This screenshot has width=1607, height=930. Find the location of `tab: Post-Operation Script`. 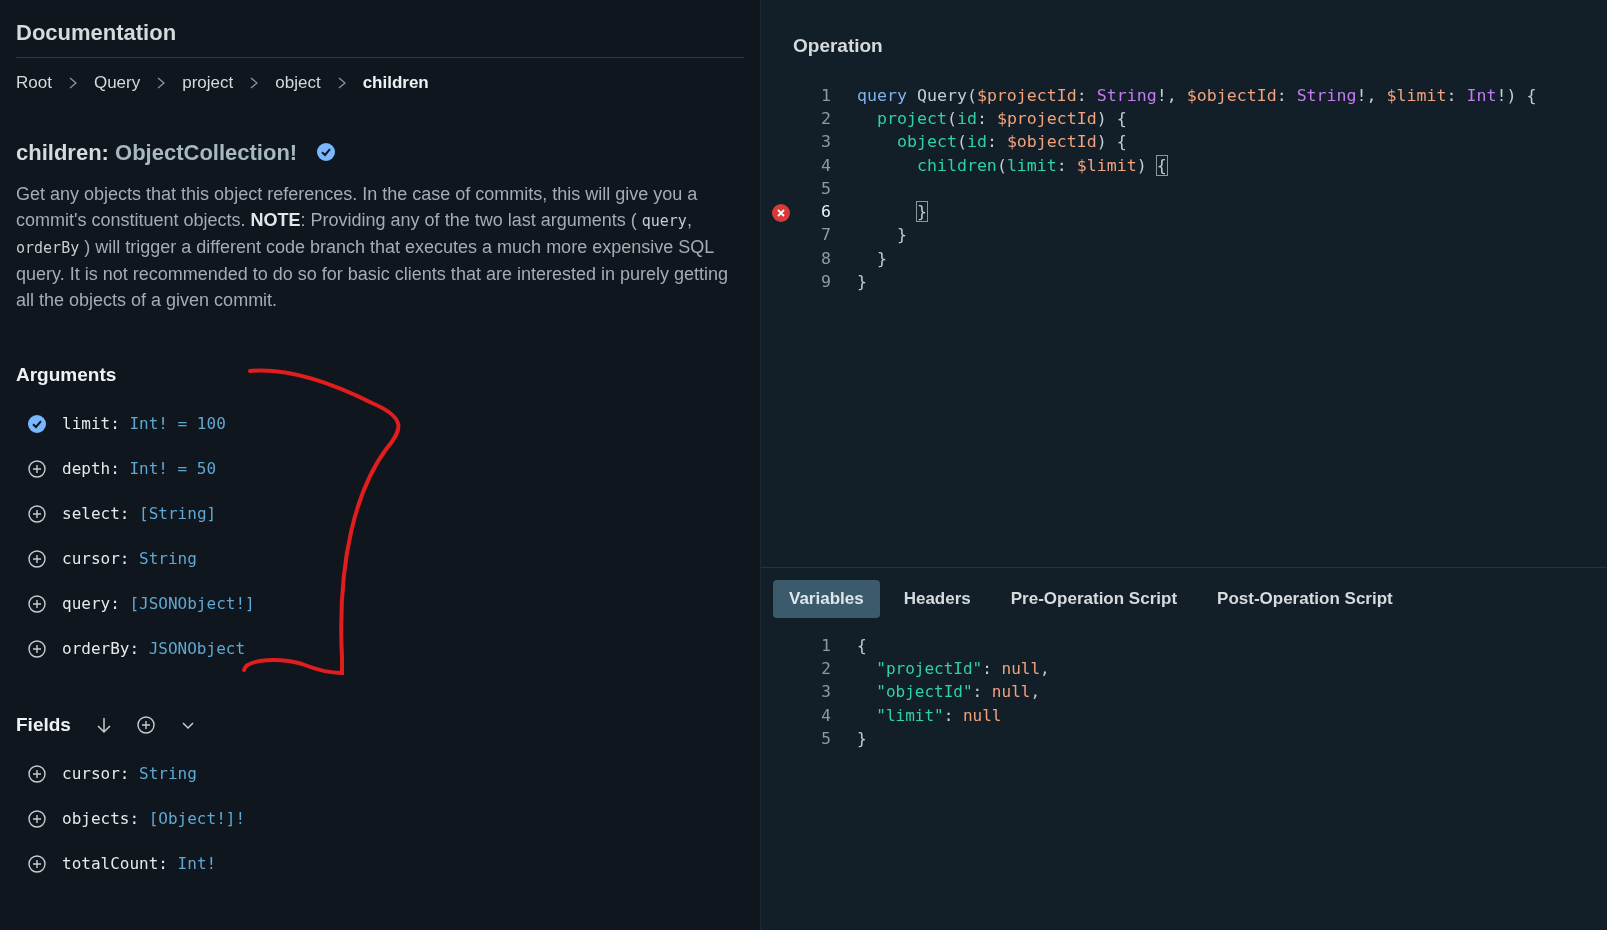

tab: Post-Operation Script is located at coordinates (1305, 599).